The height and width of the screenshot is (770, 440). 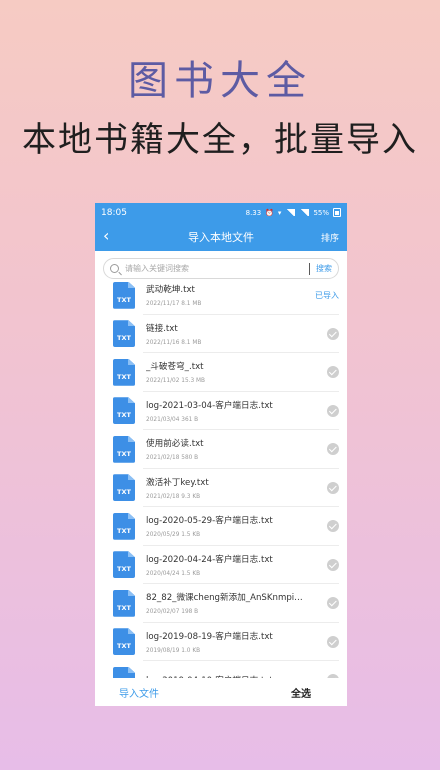 I want to click on file-date: 2019/08/19, so click(x=163, y=650).